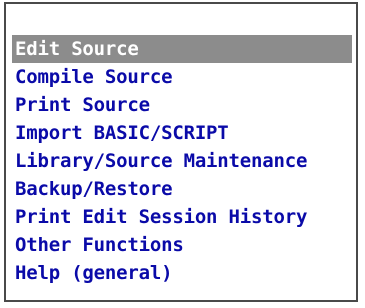  I want to click on menu-item-help-general: Help (general), so click(182, 273).